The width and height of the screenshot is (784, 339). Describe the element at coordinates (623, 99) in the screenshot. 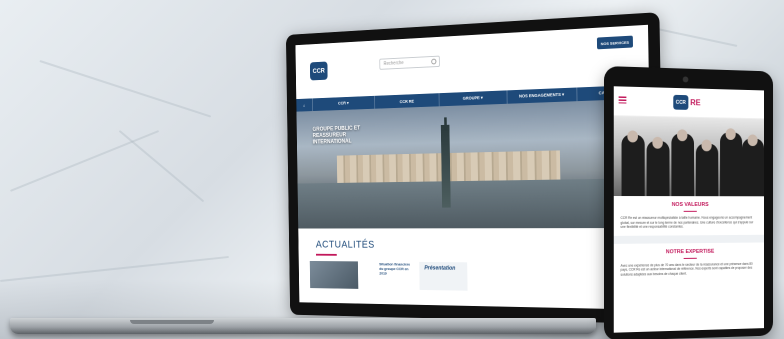

I see `hamburger-menu-icon` at that location.